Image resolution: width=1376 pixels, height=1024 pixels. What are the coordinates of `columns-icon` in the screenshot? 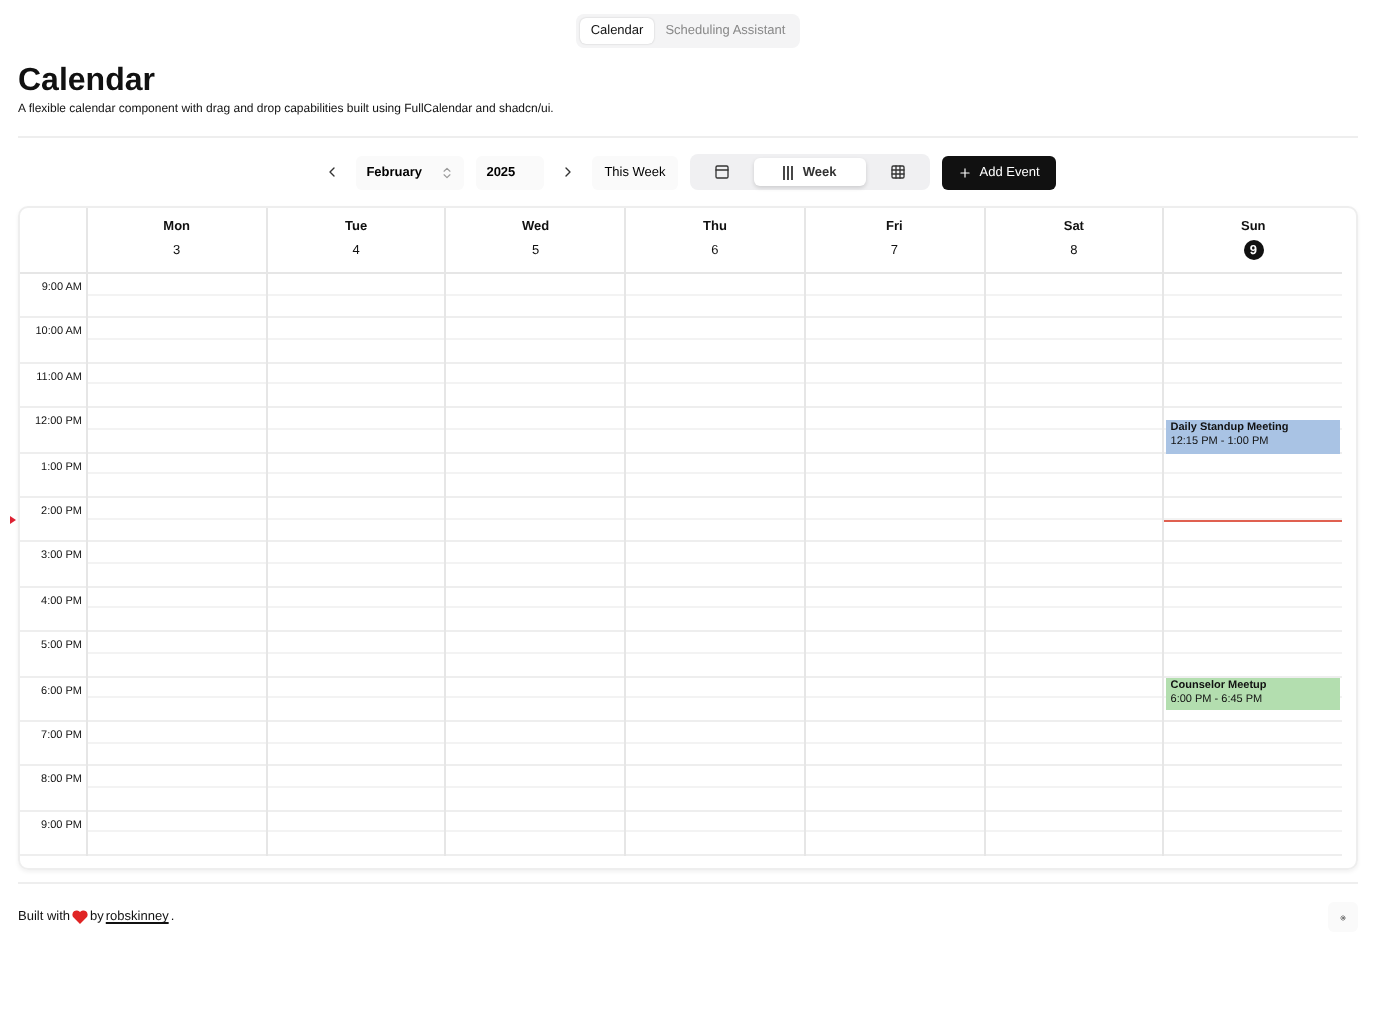 It's located at (788, 172).